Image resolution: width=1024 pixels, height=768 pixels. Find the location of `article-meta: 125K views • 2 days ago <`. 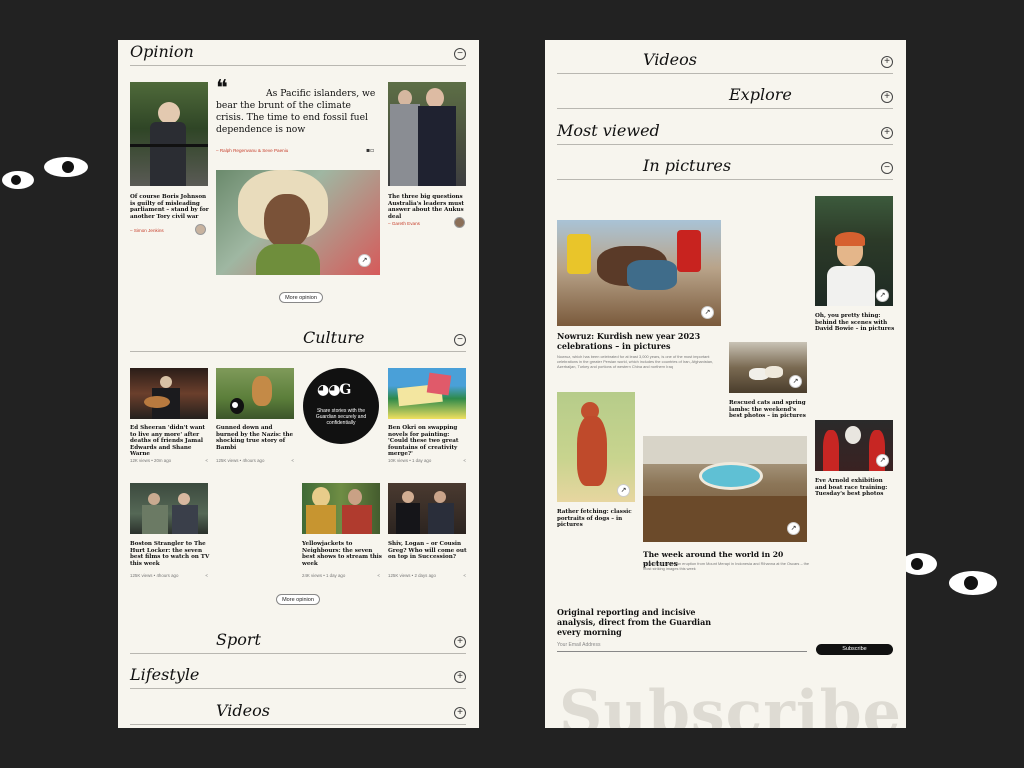

article-meta: 125K views • 2 days ago < is located at coordinates (427, 575).